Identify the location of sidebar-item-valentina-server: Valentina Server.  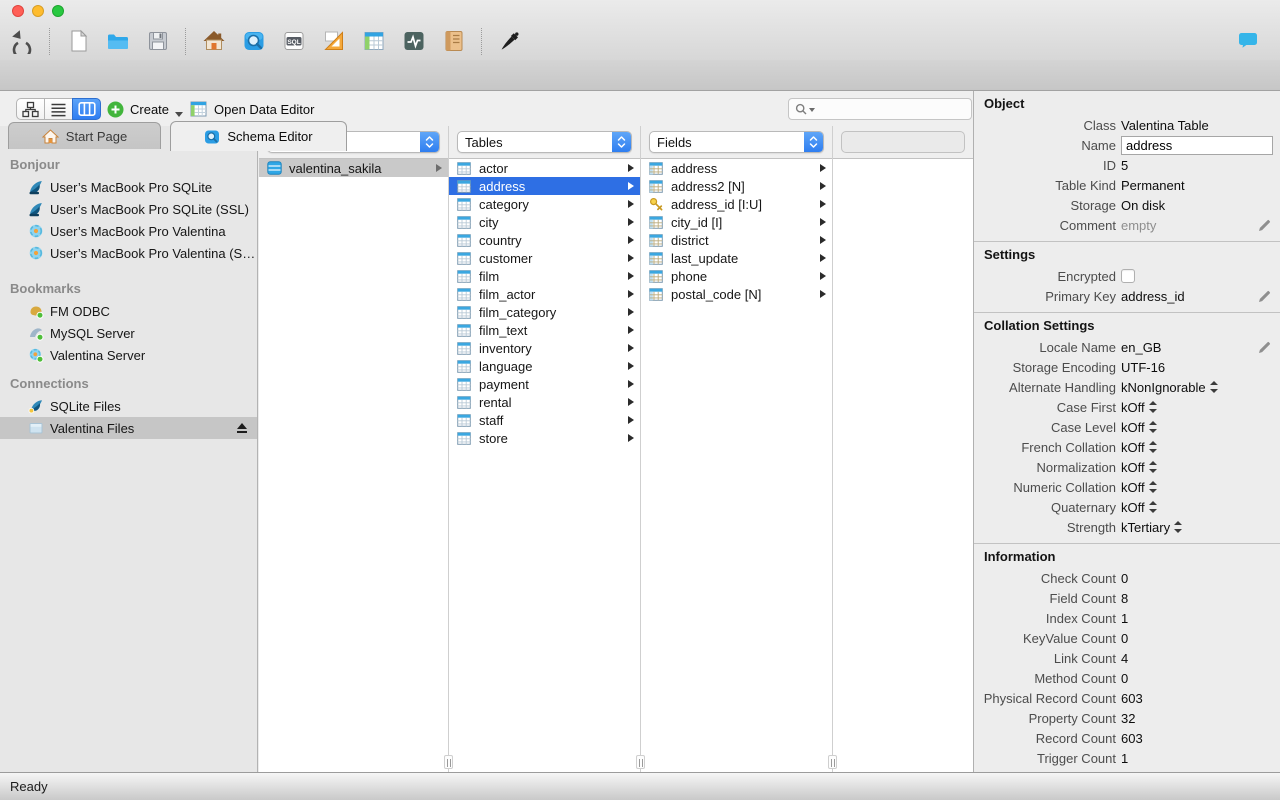
(128, 355).